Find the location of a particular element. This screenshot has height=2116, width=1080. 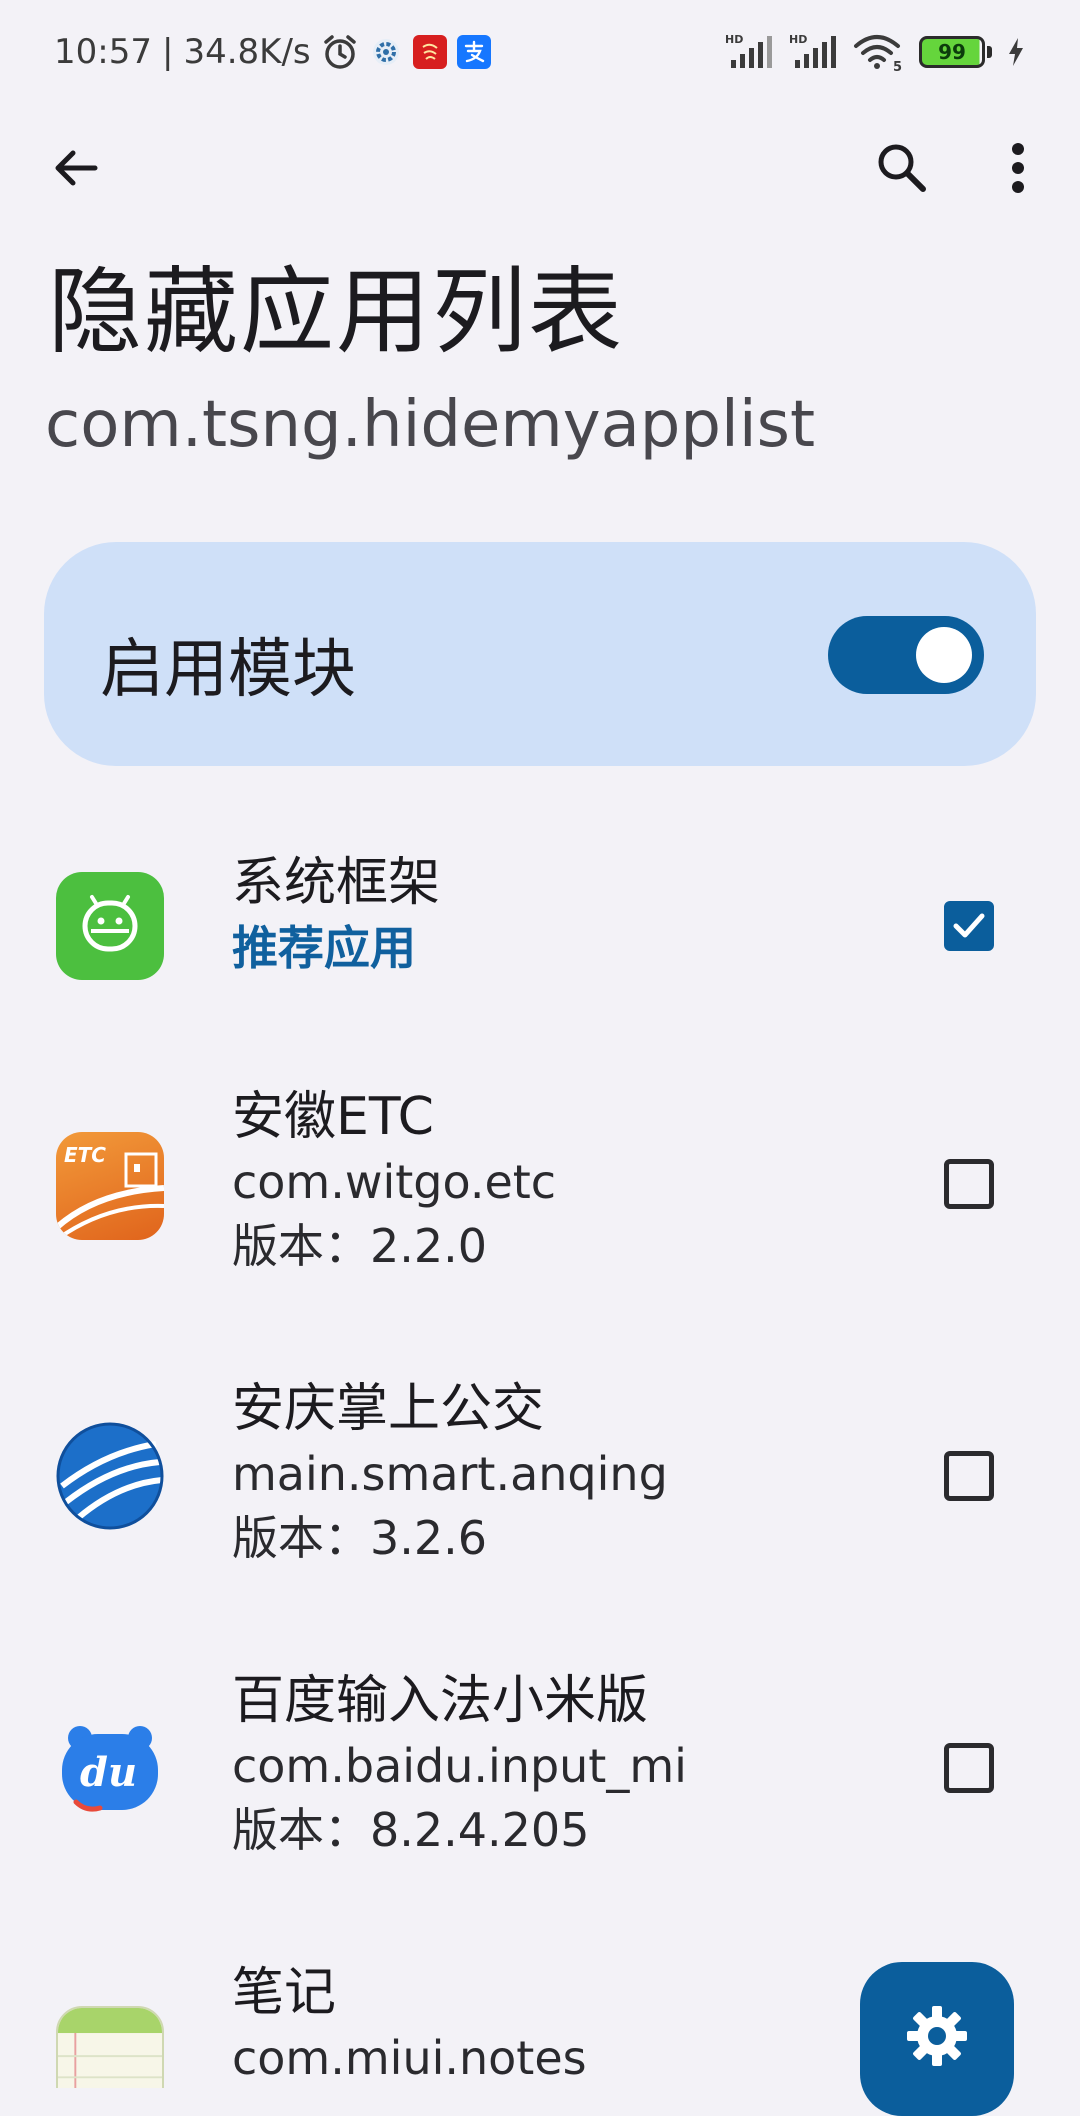

check-icon is located at coordinates (969, 925).